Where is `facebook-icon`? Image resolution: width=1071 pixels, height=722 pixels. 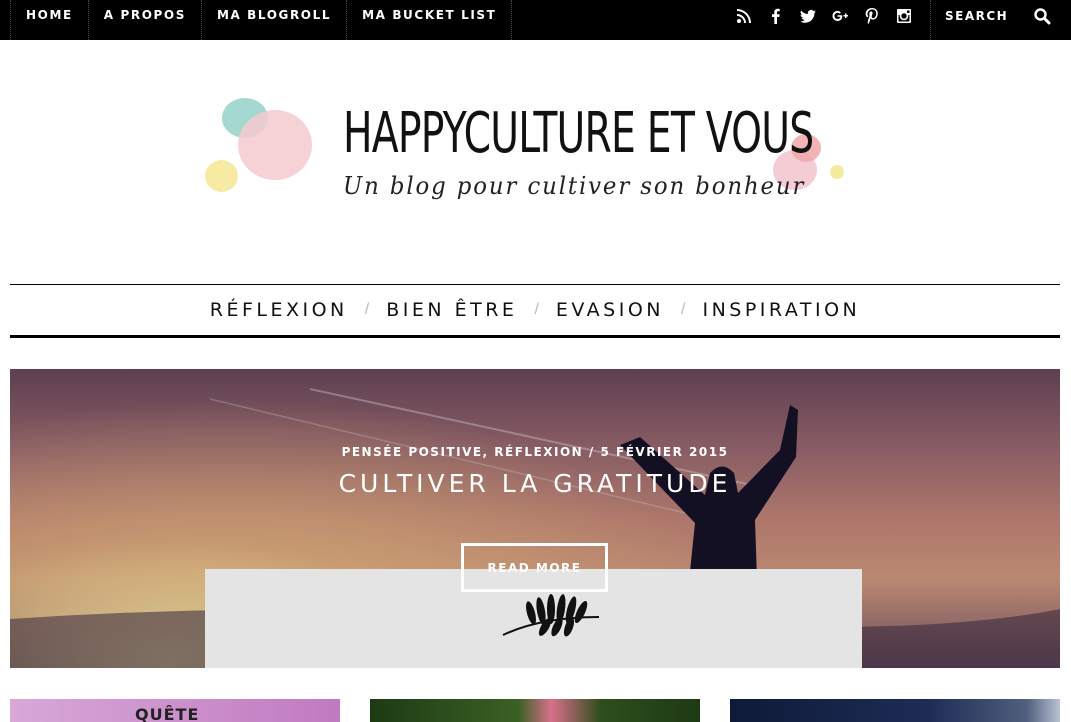 facebook-icon is located at coordinates (776, 16).